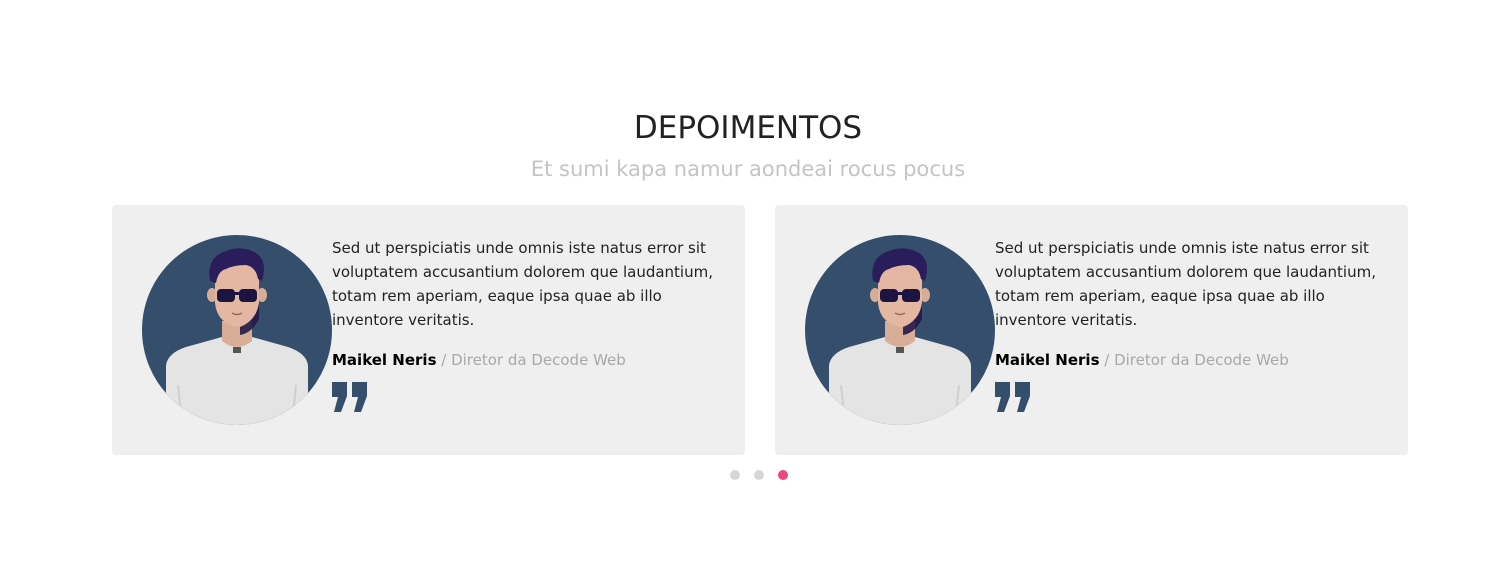 This screenshot has width=1496, height=582. What do you see at coordinates (783, 475) in the screenshot?
I see `carousel-dot-3-active` at bounding box center [783, 475].